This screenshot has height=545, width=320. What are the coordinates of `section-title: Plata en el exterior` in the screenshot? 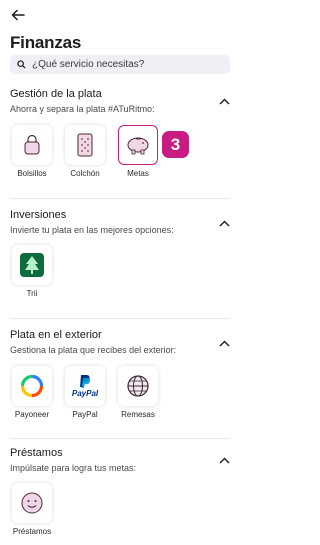 It's located at (56, 335).